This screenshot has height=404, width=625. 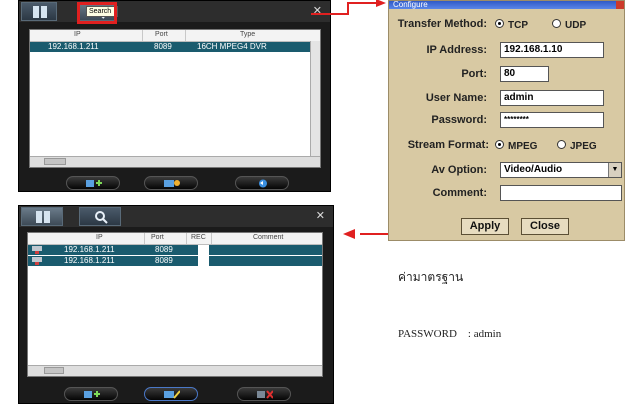 What do you see at coordinates (533, 169) in the screenshot?
I see `av-option-value: Video/Audio` at bounding box center [533, 169].